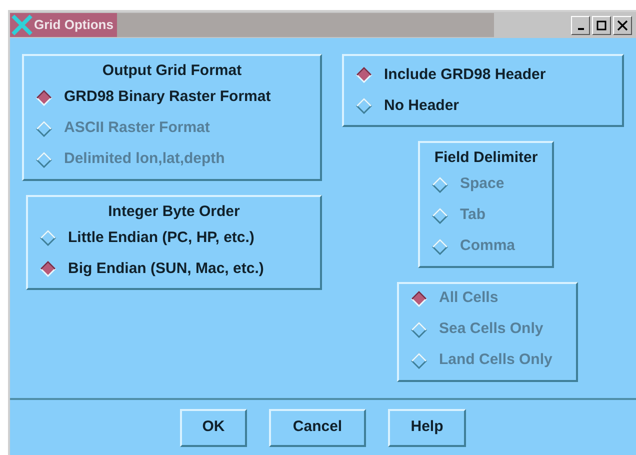 This screenshot has width=636, height=455. I want to click on maximize-button, so click(601, 25).